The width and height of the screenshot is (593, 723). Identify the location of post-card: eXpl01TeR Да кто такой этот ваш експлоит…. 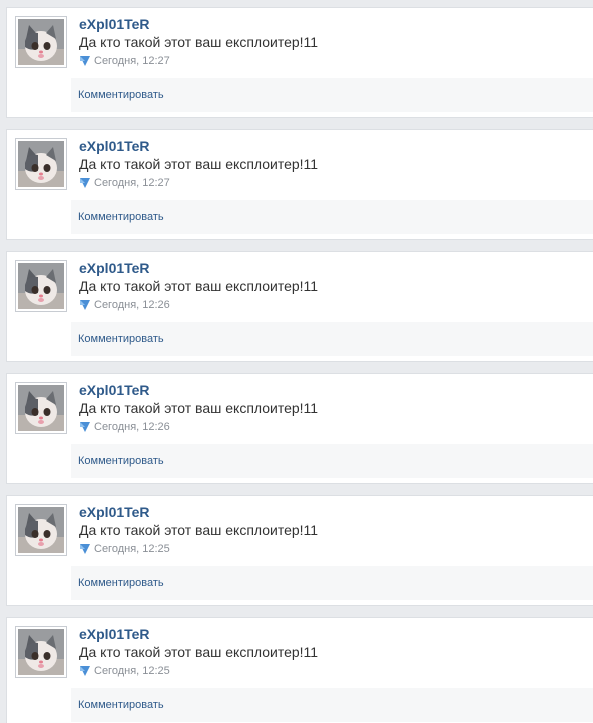
(299, 670).